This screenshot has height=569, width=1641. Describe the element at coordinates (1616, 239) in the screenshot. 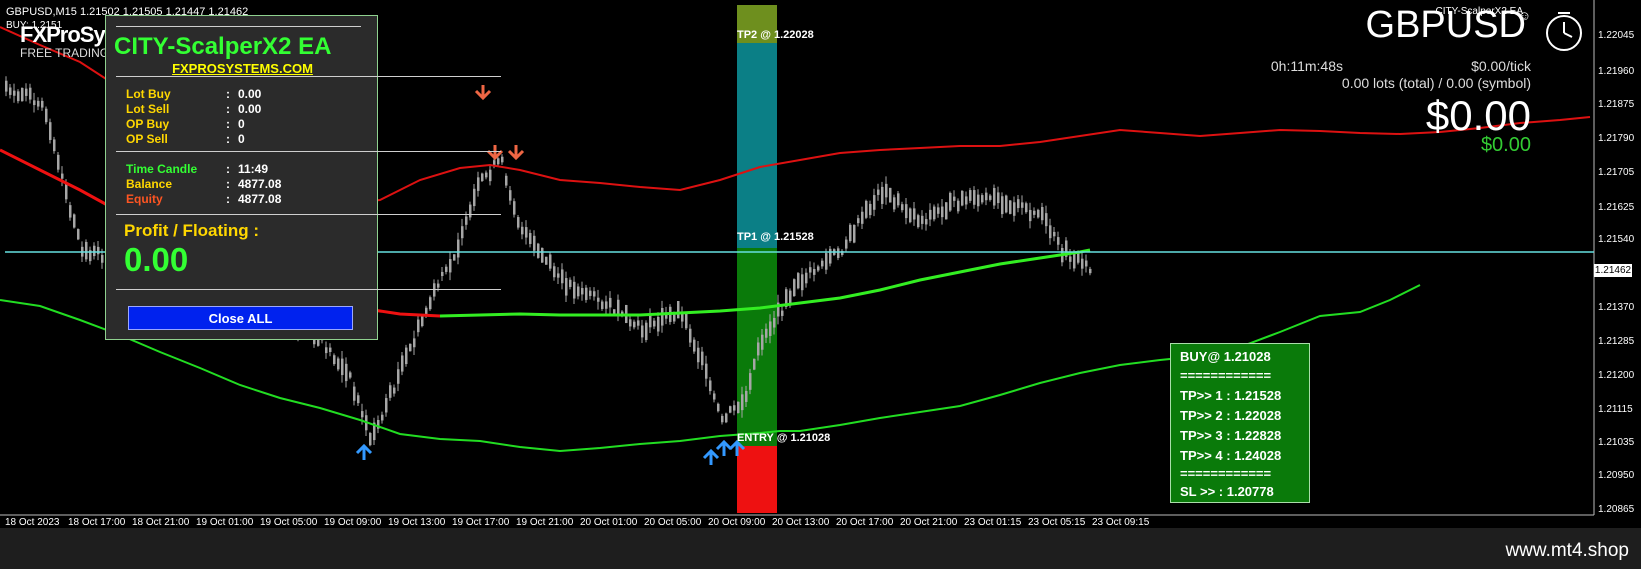

I see `price-tick: 1.21540` at that location.